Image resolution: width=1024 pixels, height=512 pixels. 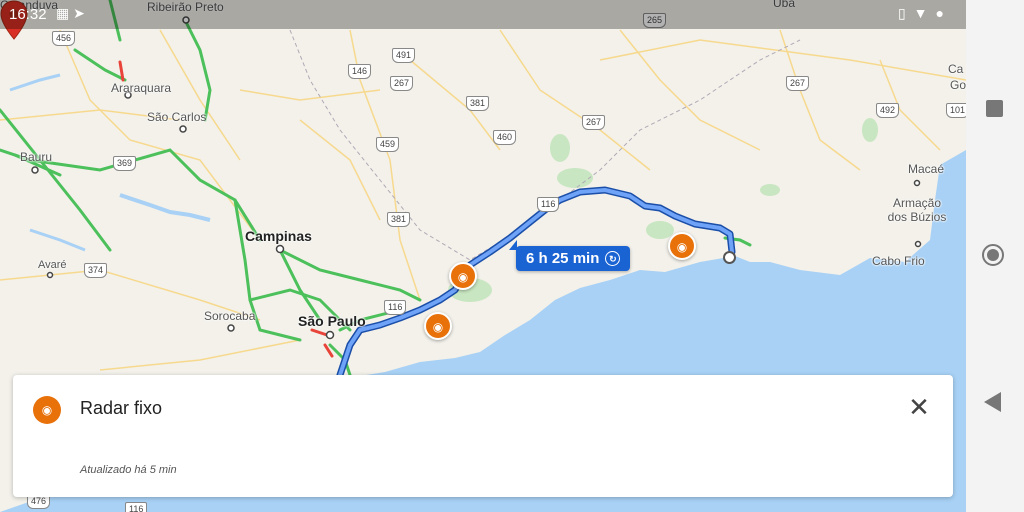 I want to click on road-shield: 369, so click(x=125, y=163).